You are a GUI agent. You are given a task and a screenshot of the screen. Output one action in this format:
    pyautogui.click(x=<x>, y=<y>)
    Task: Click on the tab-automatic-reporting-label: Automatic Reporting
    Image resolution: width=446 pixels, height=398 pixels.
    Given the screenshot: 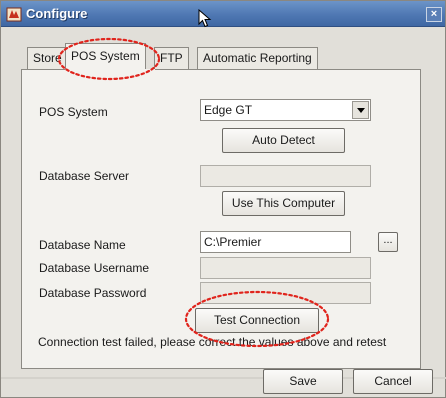 What is the action you would take?
    pyautogui.click(x=257, y=58)
    